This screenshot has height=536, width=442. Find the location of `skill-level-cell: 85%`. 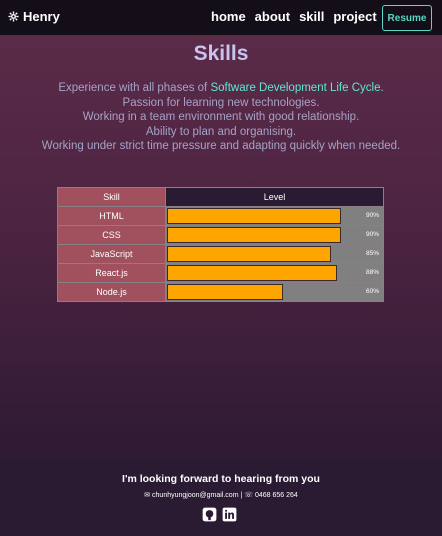

skill-level-cell: 85% is located at coordinates (274, 254).